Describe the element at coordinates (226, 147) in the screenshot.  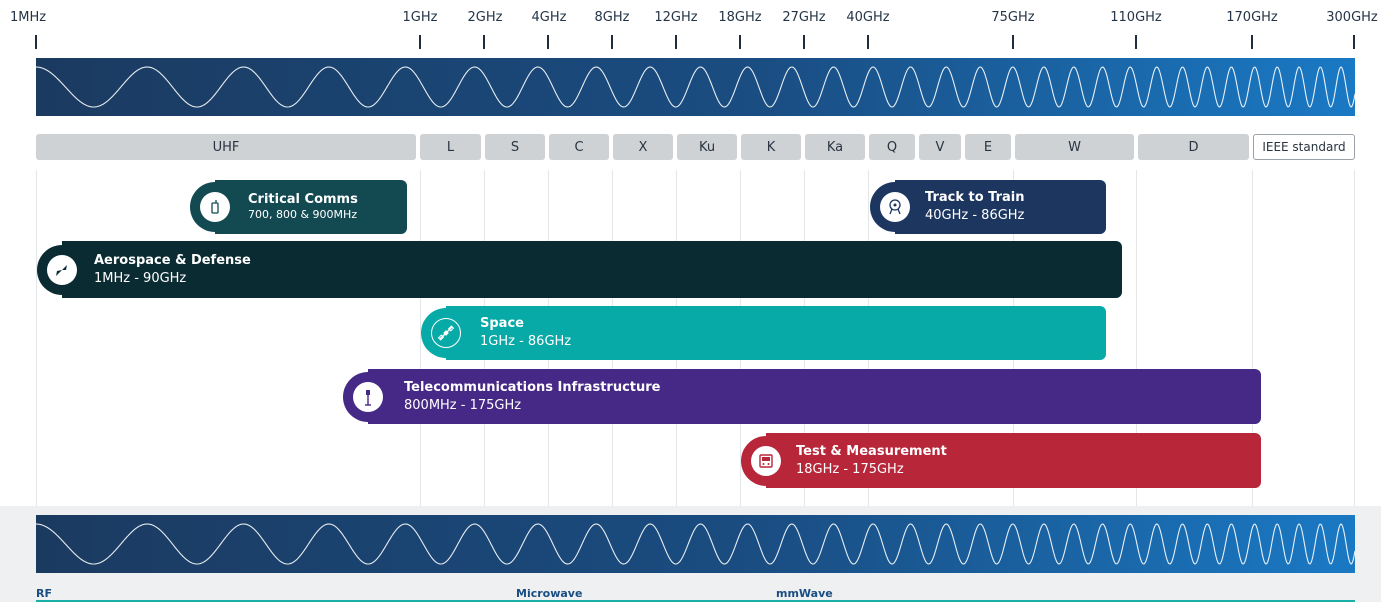
I see `band-uhf: UHF` at that location.